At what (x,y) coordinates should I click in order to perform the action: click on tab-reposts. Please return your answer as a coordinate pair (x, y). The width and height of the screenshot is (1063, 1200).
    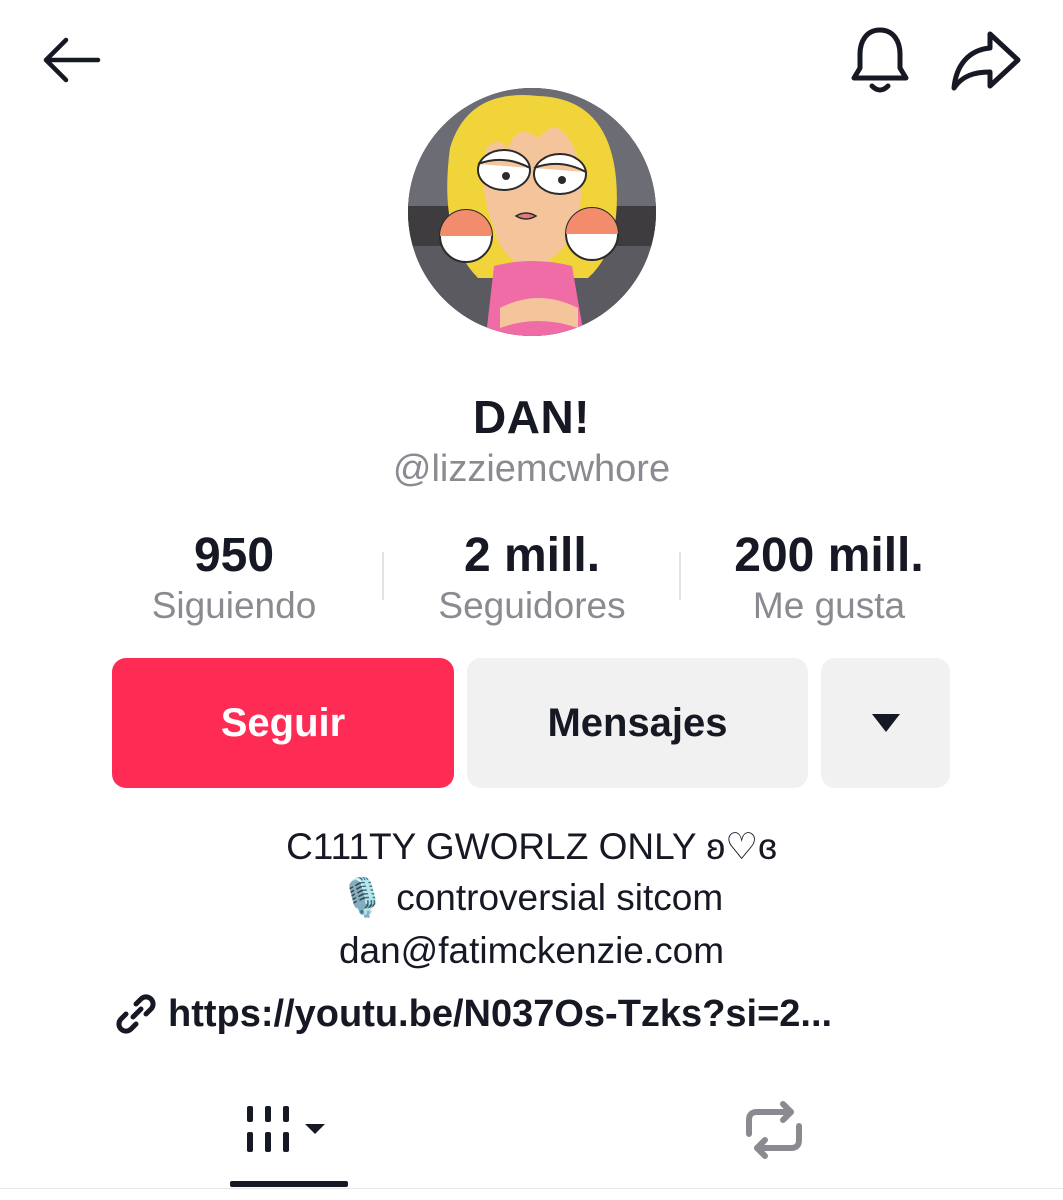
    Looking at the image, I should click on (774, 1130).